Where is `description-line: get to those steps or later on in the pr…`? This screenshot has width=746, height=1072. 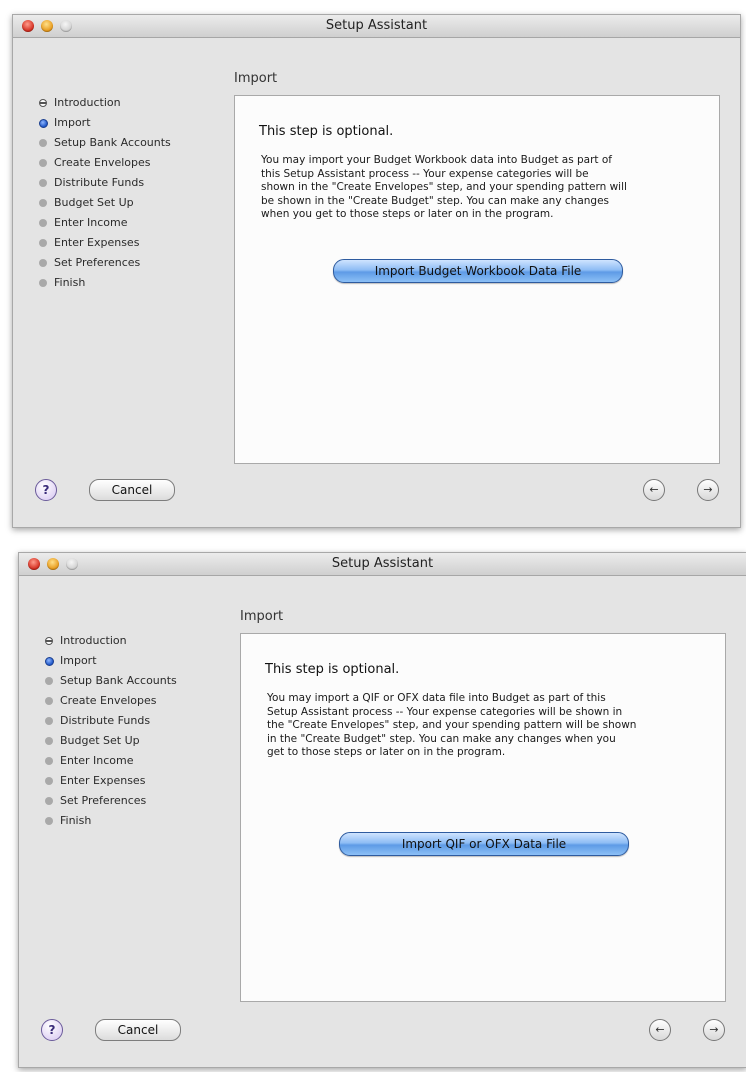
description-line: get to those steps or later on in the pr… is located at coordinates (386, 752).